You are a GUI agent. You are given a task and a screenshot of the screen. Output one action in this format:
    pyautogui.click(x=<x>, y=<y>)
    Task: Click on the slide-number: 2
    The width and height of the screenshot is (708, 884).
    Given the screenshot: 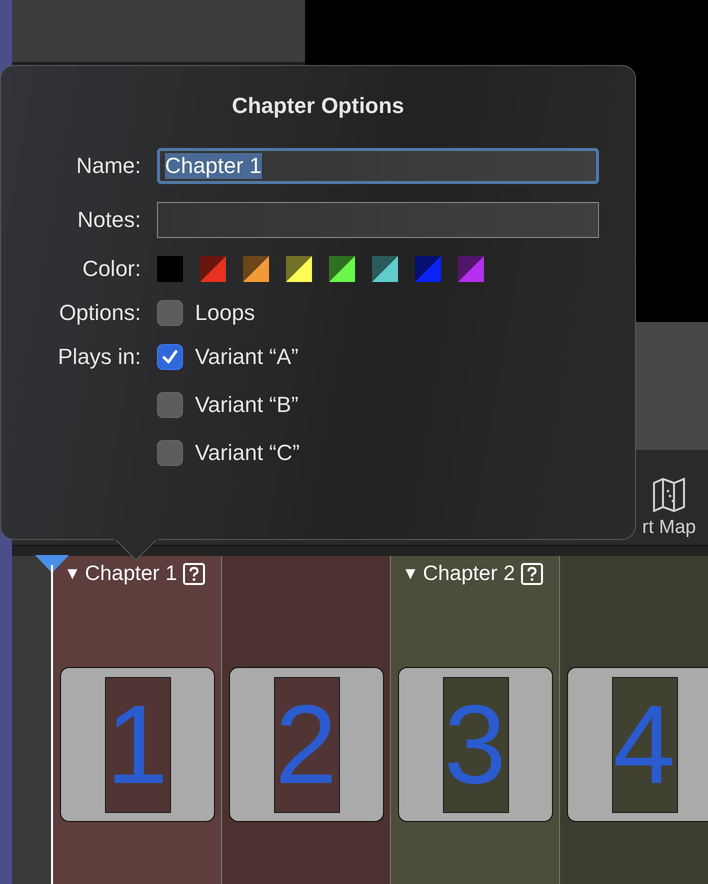 What is the action you would take?
    pyautogui.click(x=306, y=744)
    